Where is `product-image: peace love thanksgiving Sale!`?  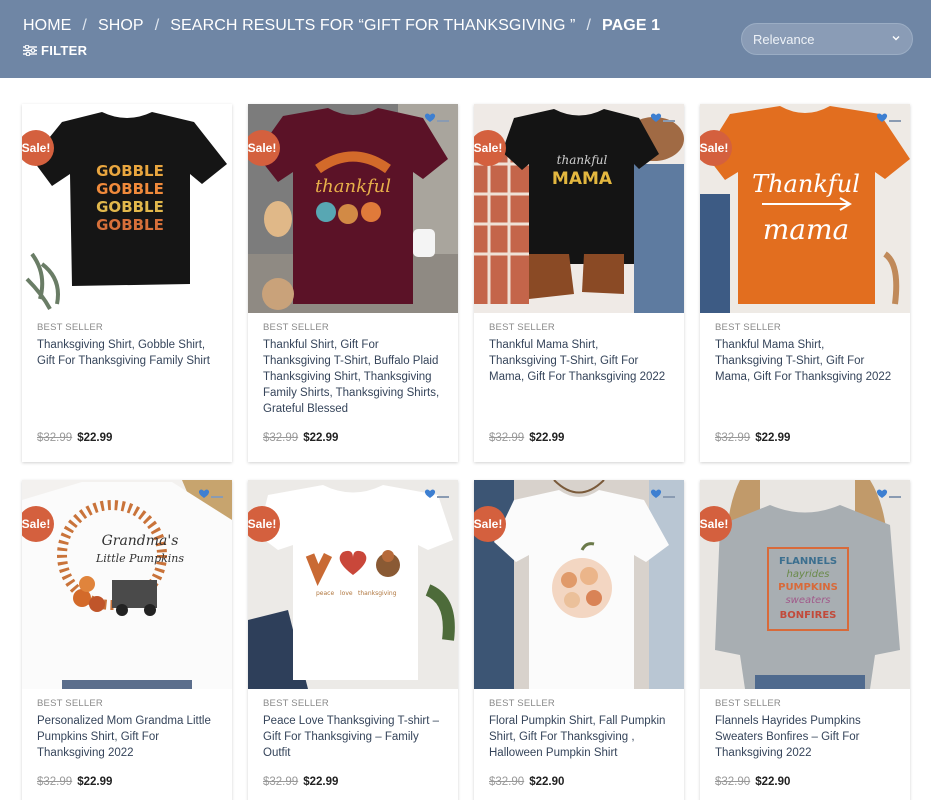
product-image: peace love thanksgiving Sale! is located at coordinates (353, 584).